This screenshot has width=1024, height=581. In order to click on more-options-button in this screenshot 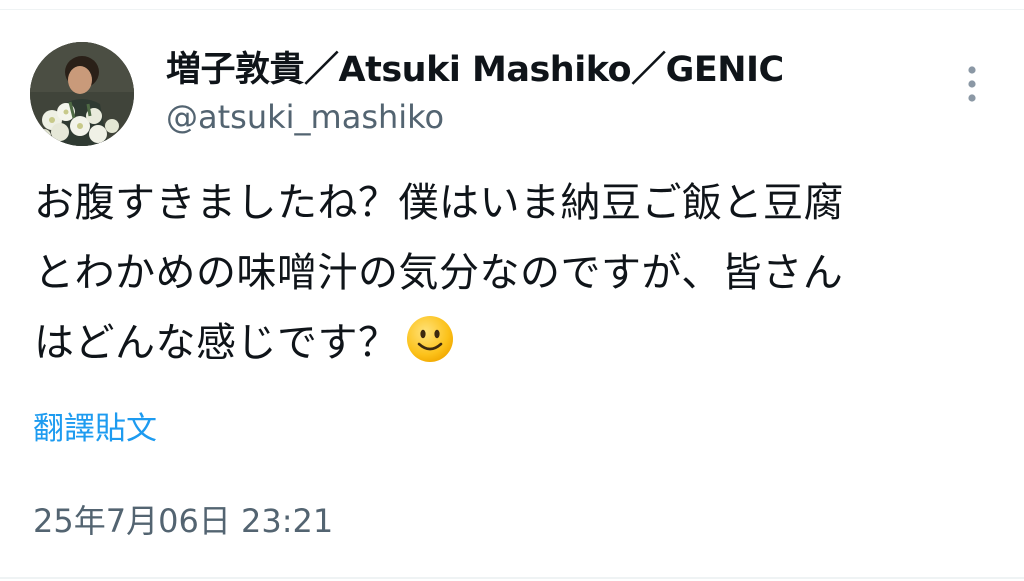, I will do `click(972, 84)`.